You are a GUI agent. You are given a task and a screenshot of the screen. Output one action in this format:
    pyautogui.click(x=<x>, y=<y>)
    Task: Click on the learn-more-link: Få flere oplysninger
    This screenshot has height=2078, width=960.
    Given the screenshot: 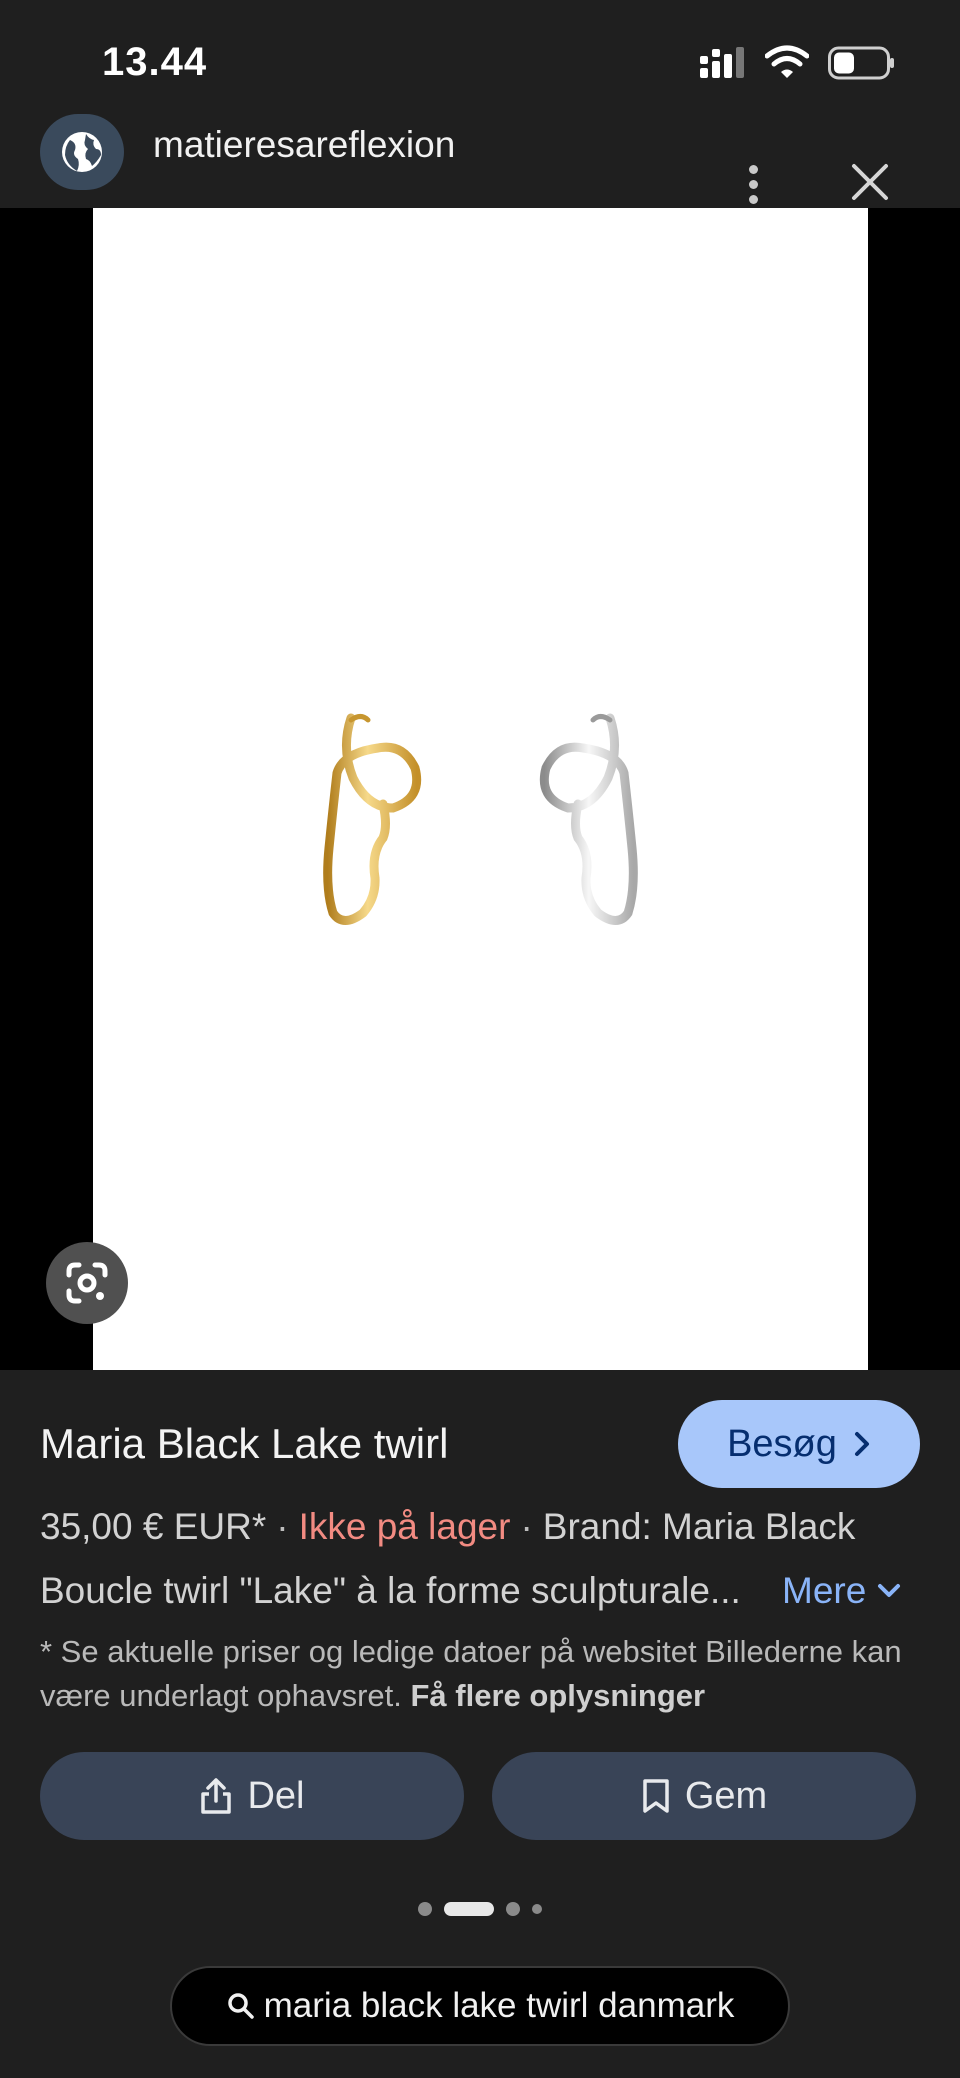 What is the action you would take?
    pyautogui.click(x=558, y=1695)
    